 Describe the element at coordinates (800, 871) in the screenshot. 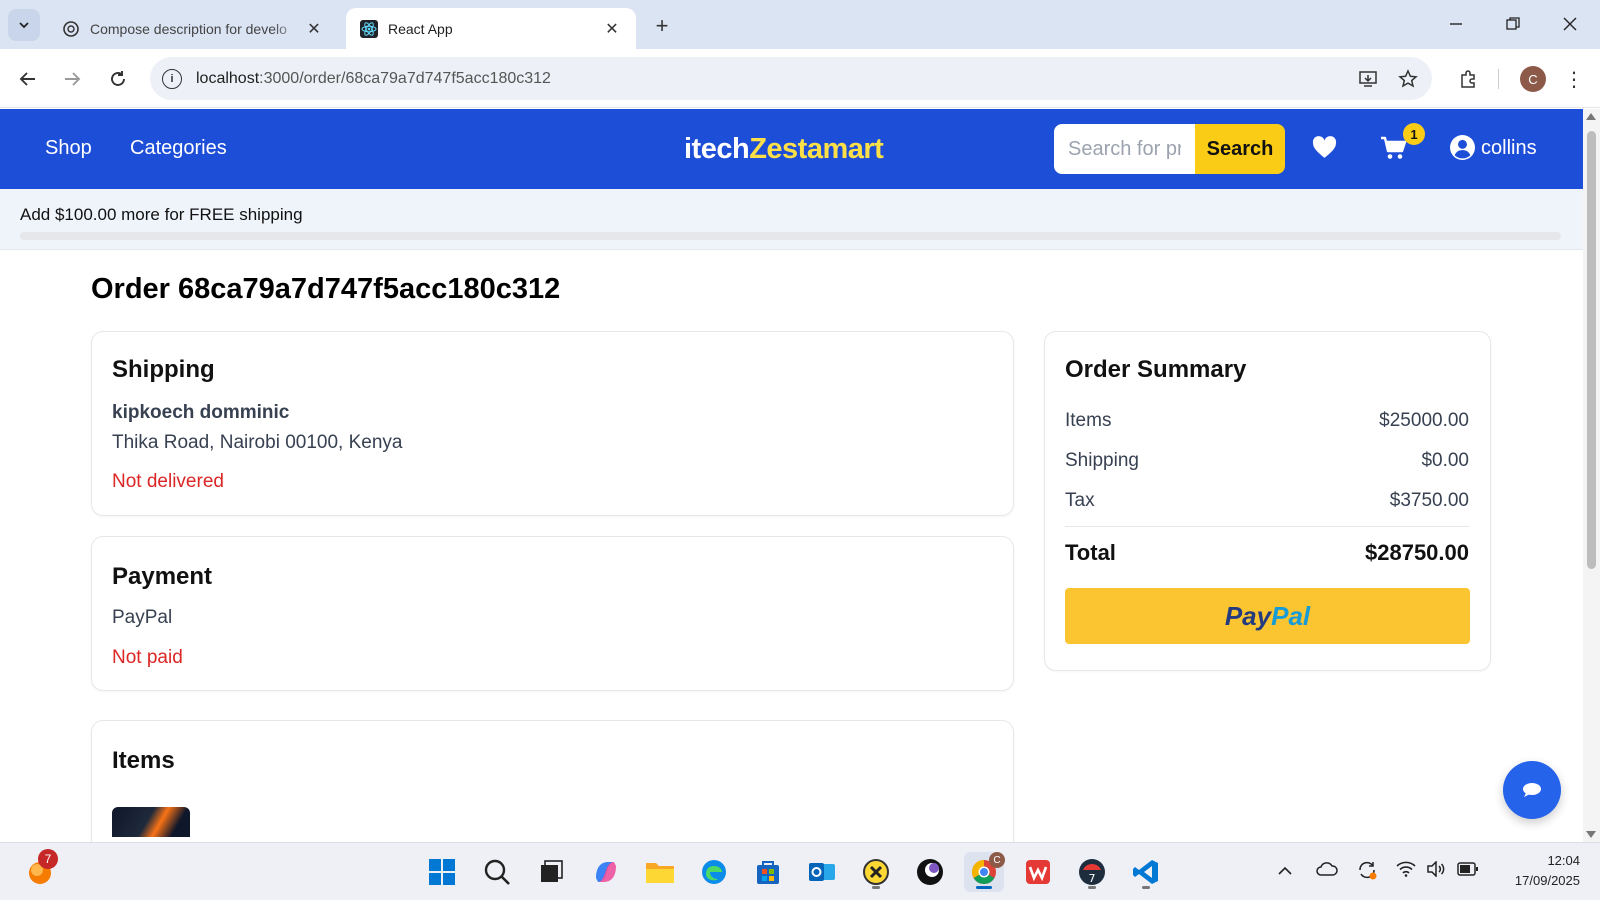

I see `windows-taskbar: 7 C 7 12:04 17/09/2025` at that location.